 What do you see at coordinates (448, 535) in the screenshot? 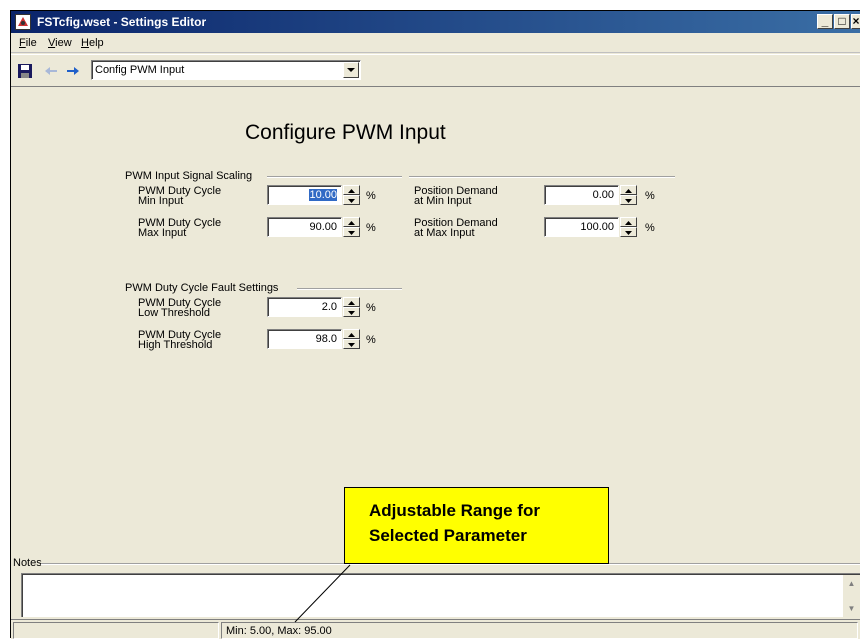
I see `callout-line-2: Selected Parameter` at bounding box center [448, 535].